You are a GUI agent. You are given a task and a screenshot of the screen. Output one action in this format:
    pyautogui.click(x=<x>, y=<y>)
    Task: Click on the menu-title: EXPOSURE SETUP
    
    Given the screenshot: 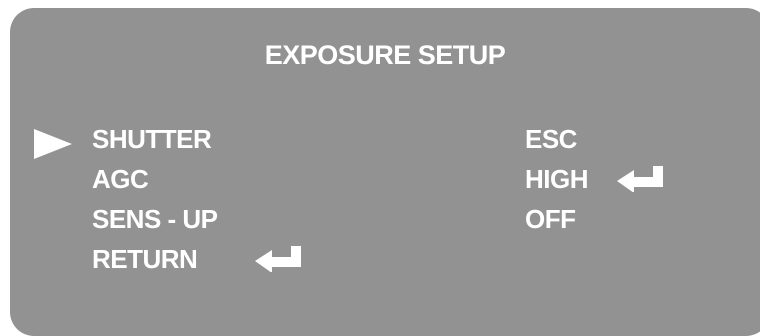 What is the action you would take?
    pyautogui.click(x=385, y=55)
    